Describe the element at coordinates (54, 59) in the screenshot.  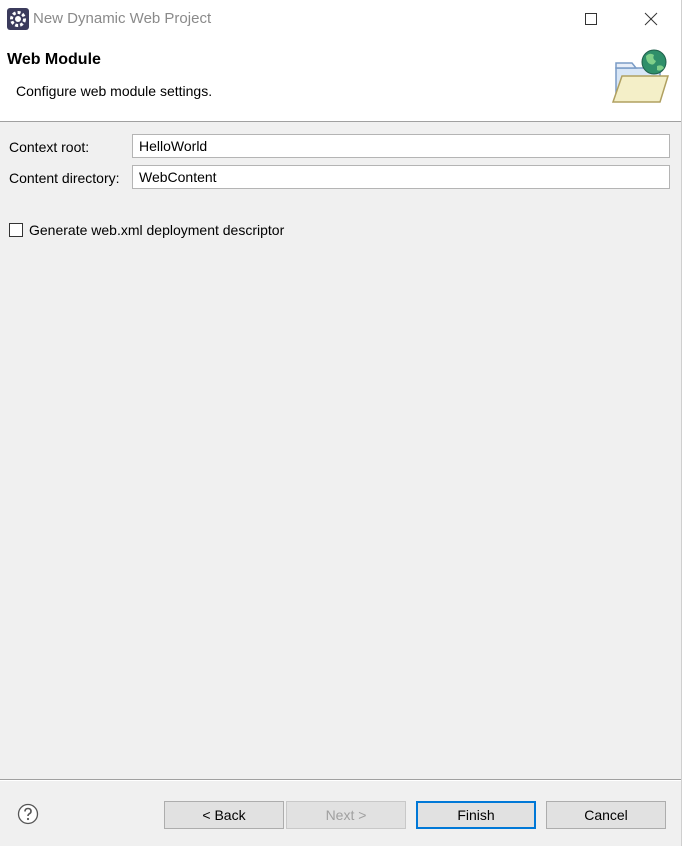
I see `page-title: Web Module` at that location.